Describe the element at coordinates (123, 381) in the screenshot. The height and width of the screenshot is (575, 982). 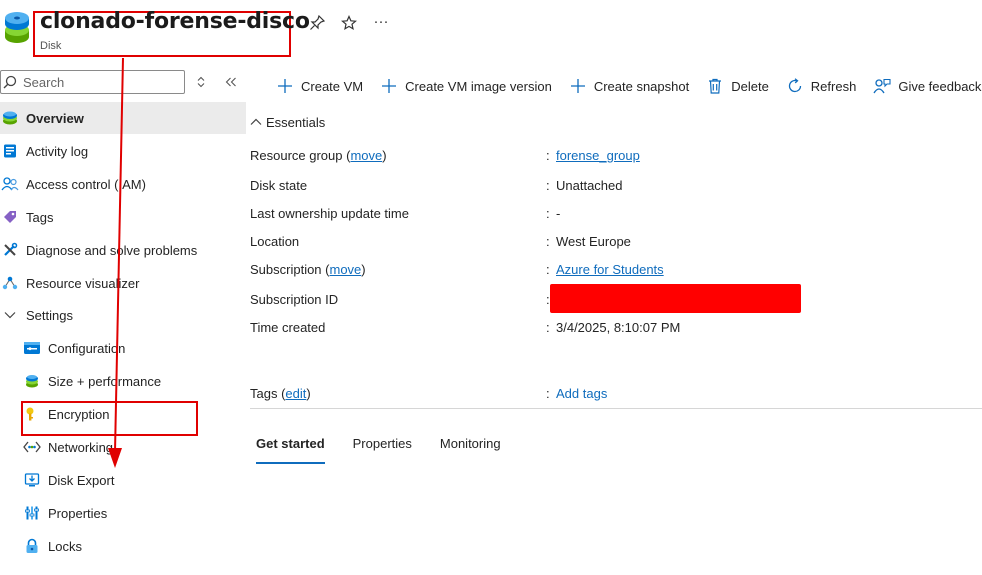
I see `sidebar-item-size-performance: Size + performance` at that location.